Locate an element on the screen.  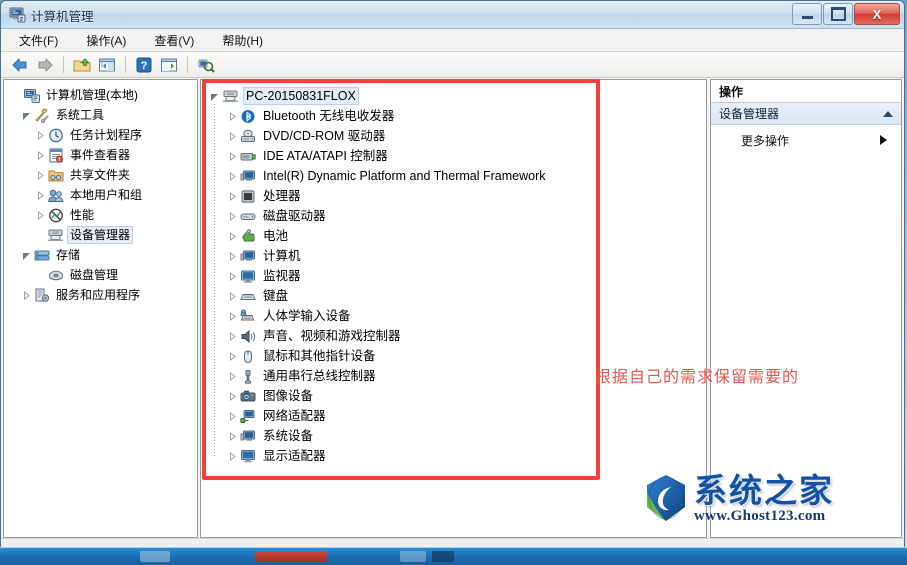
device-node-keyboards: 键盘 is located at coordinates (456, 296).